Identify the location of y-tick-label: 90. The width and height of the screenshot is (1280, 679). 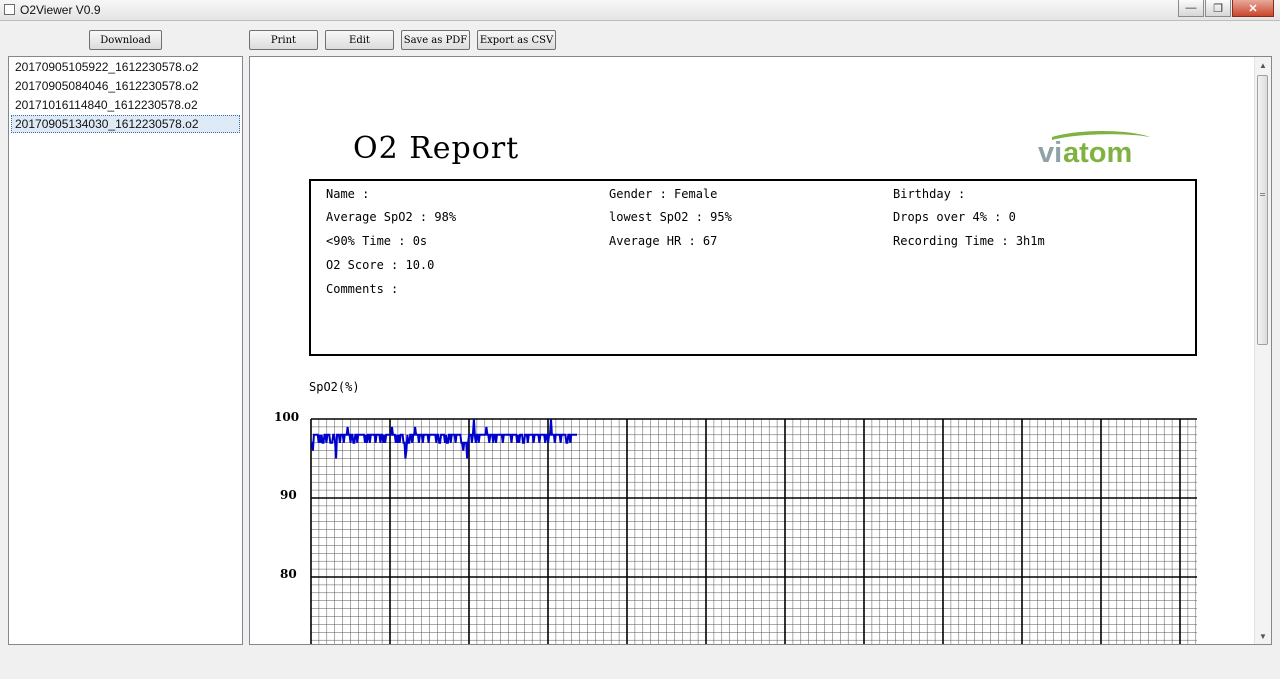
(288, 495).